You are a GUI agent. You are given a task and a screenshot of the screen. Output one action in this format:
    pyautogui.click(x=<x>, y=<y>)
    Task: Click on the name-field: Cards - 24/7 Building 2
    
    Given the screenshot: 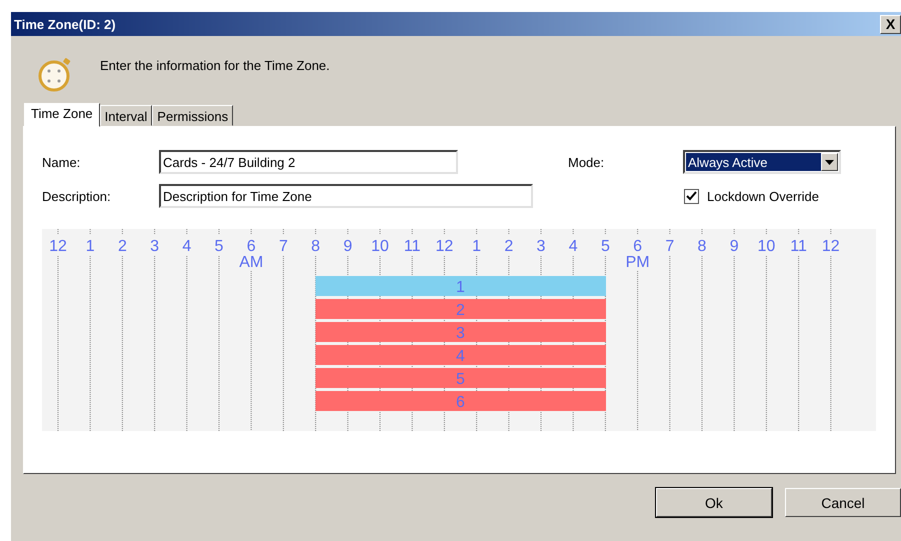 What is the action you would take?
    pyautogui.click(x=308, y=162)
    